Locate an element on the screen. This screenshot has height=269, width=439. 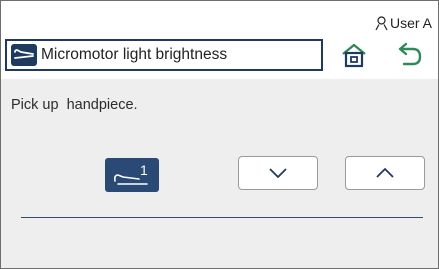
back-button is located at coordinates (410, 55).